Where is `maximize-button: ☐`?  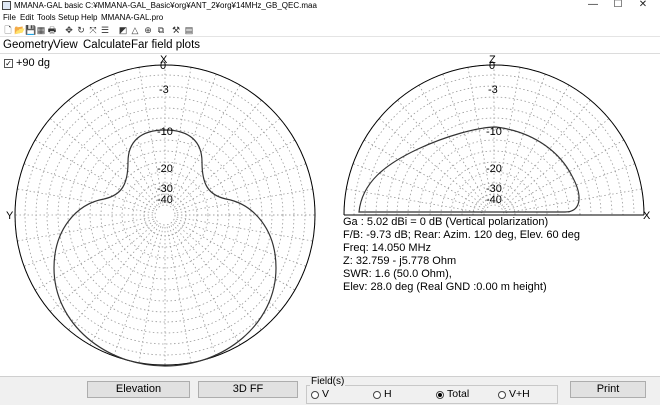
maximize-button: ☐ is located at coordinates (618, 5).